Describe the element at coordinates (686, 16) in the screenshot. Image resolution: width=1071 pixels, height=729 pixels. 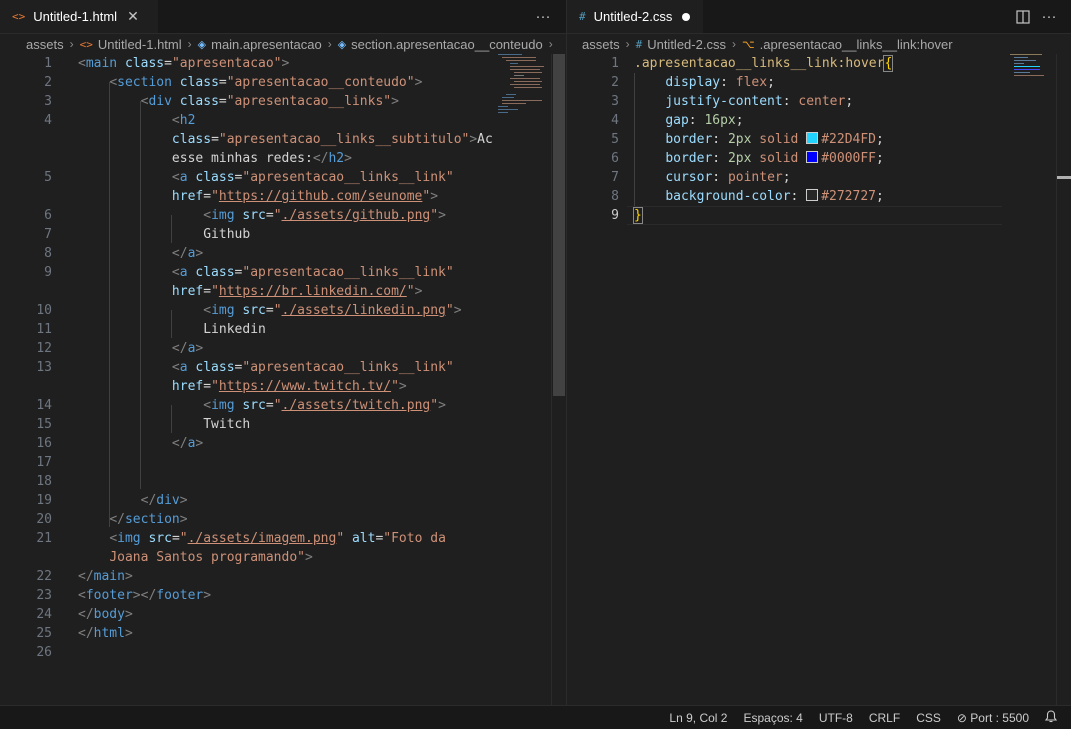
I see `unsaved-dot-icon` at that location.